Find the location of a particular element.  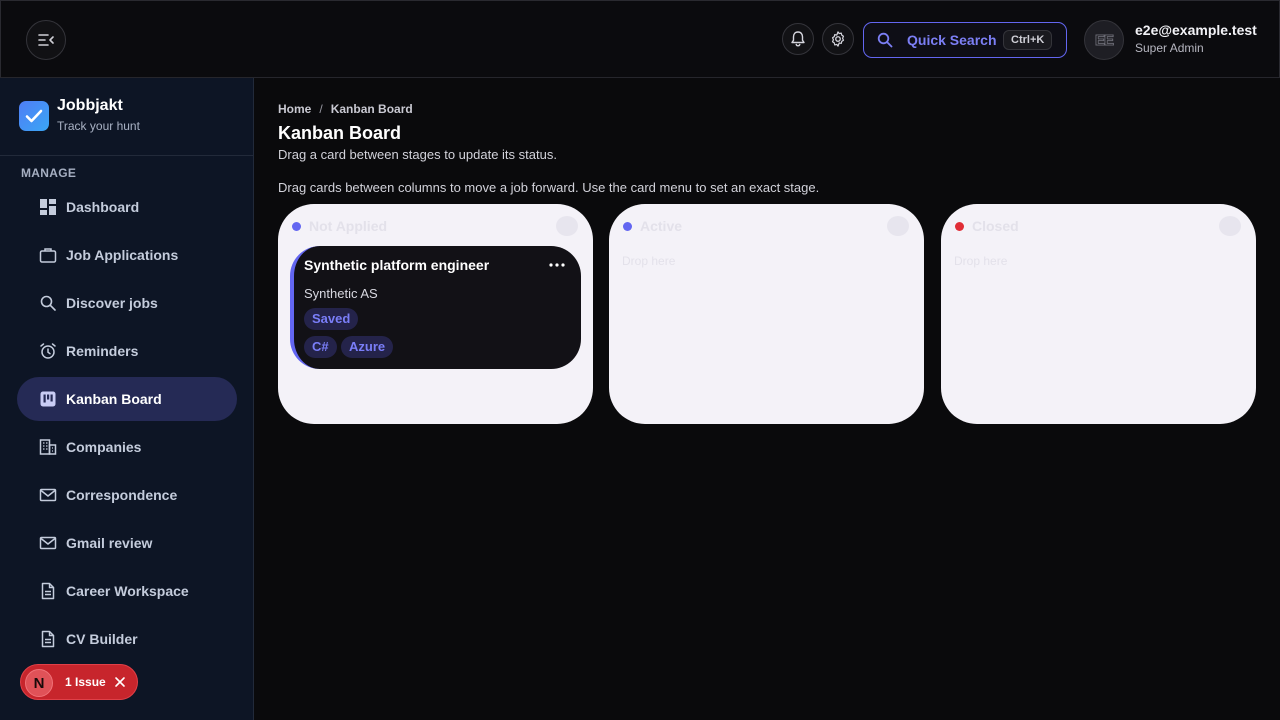

brand-name: Jobbjakt is located at coordinates (90, 105).